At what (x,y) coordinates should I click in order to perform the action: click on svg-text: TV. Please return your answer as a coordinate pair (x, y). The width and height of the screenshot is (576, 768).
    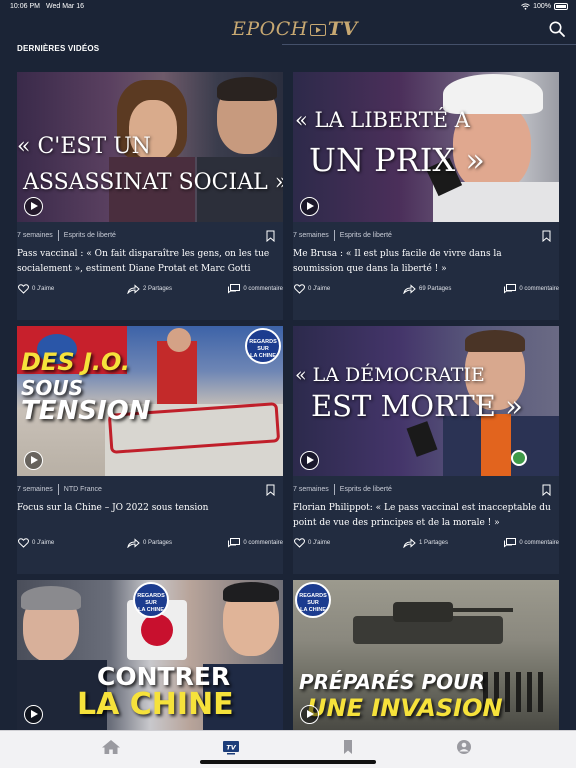
    Looking at the image, I should click on (231, 748).